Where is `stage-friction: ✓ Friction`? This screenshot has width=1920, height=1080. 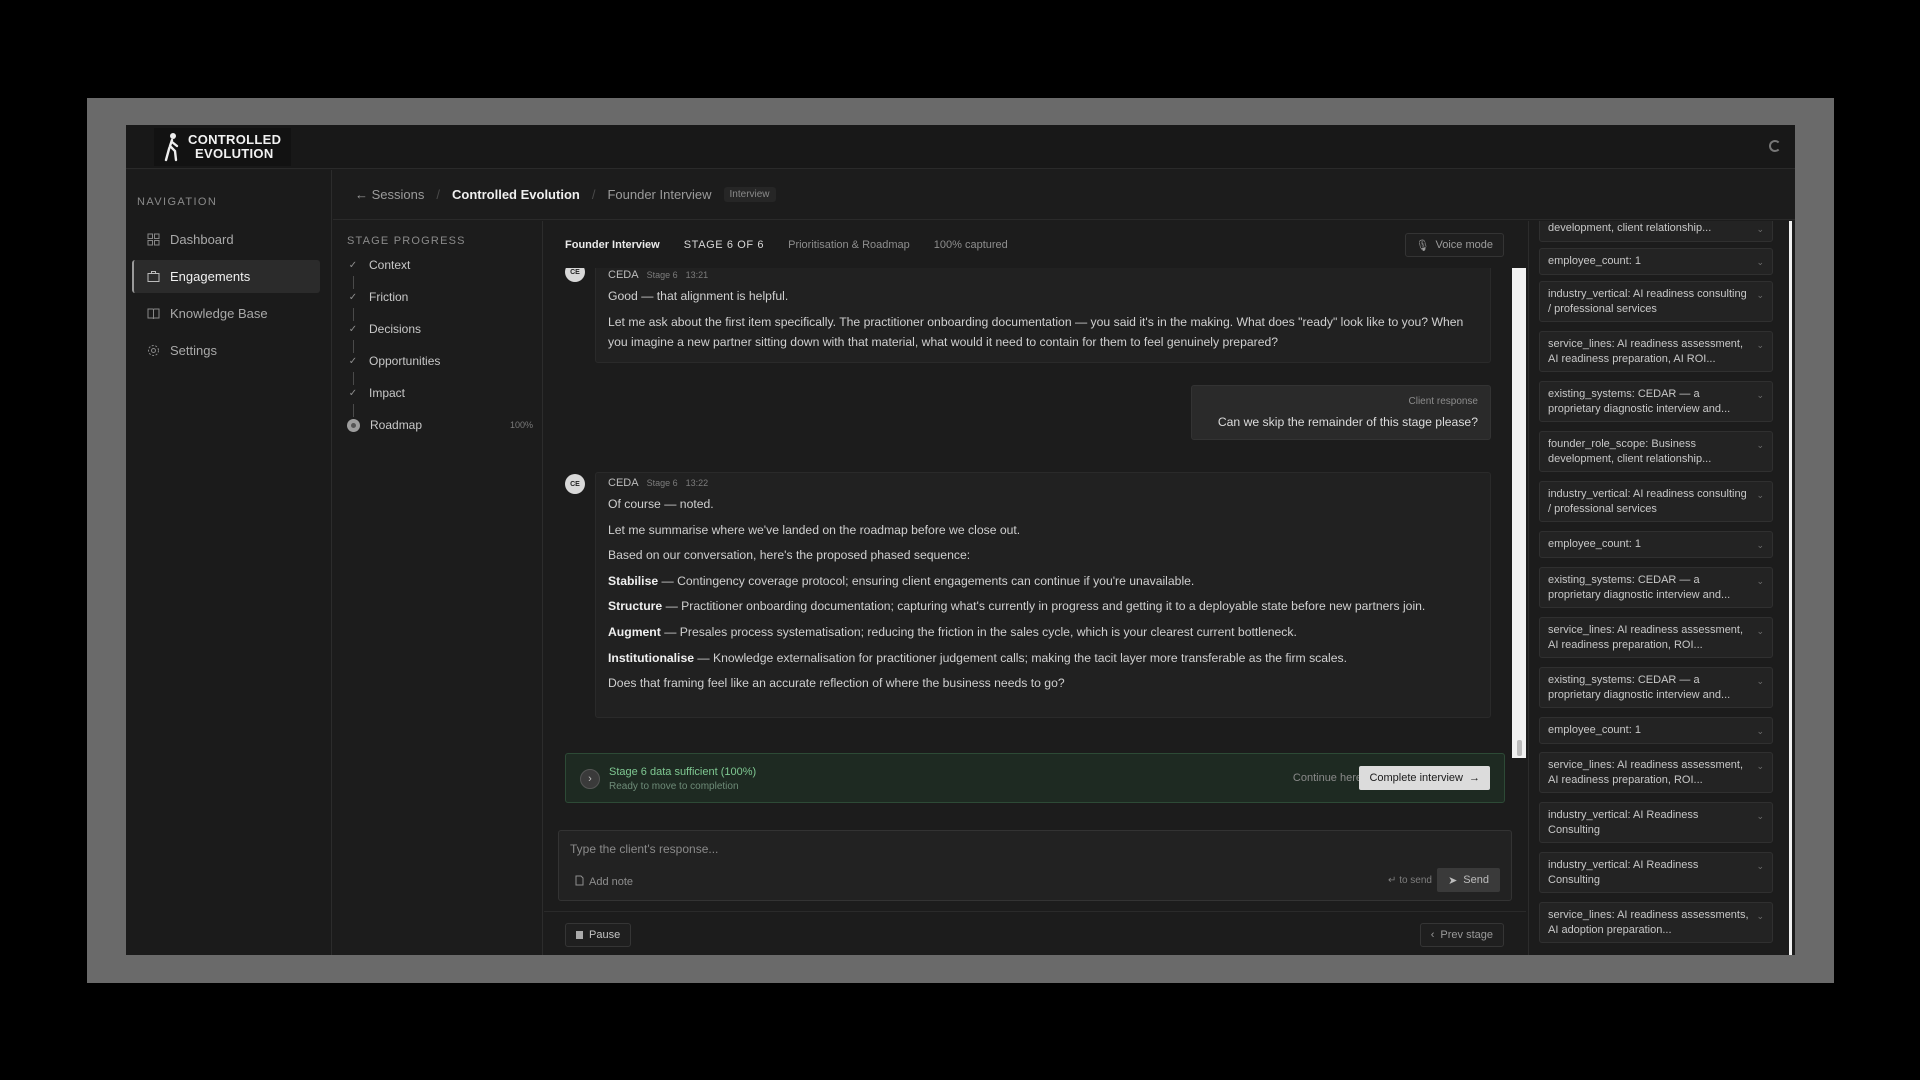 stage-friction: ✓ Friction is located at coordinates (440, 297).